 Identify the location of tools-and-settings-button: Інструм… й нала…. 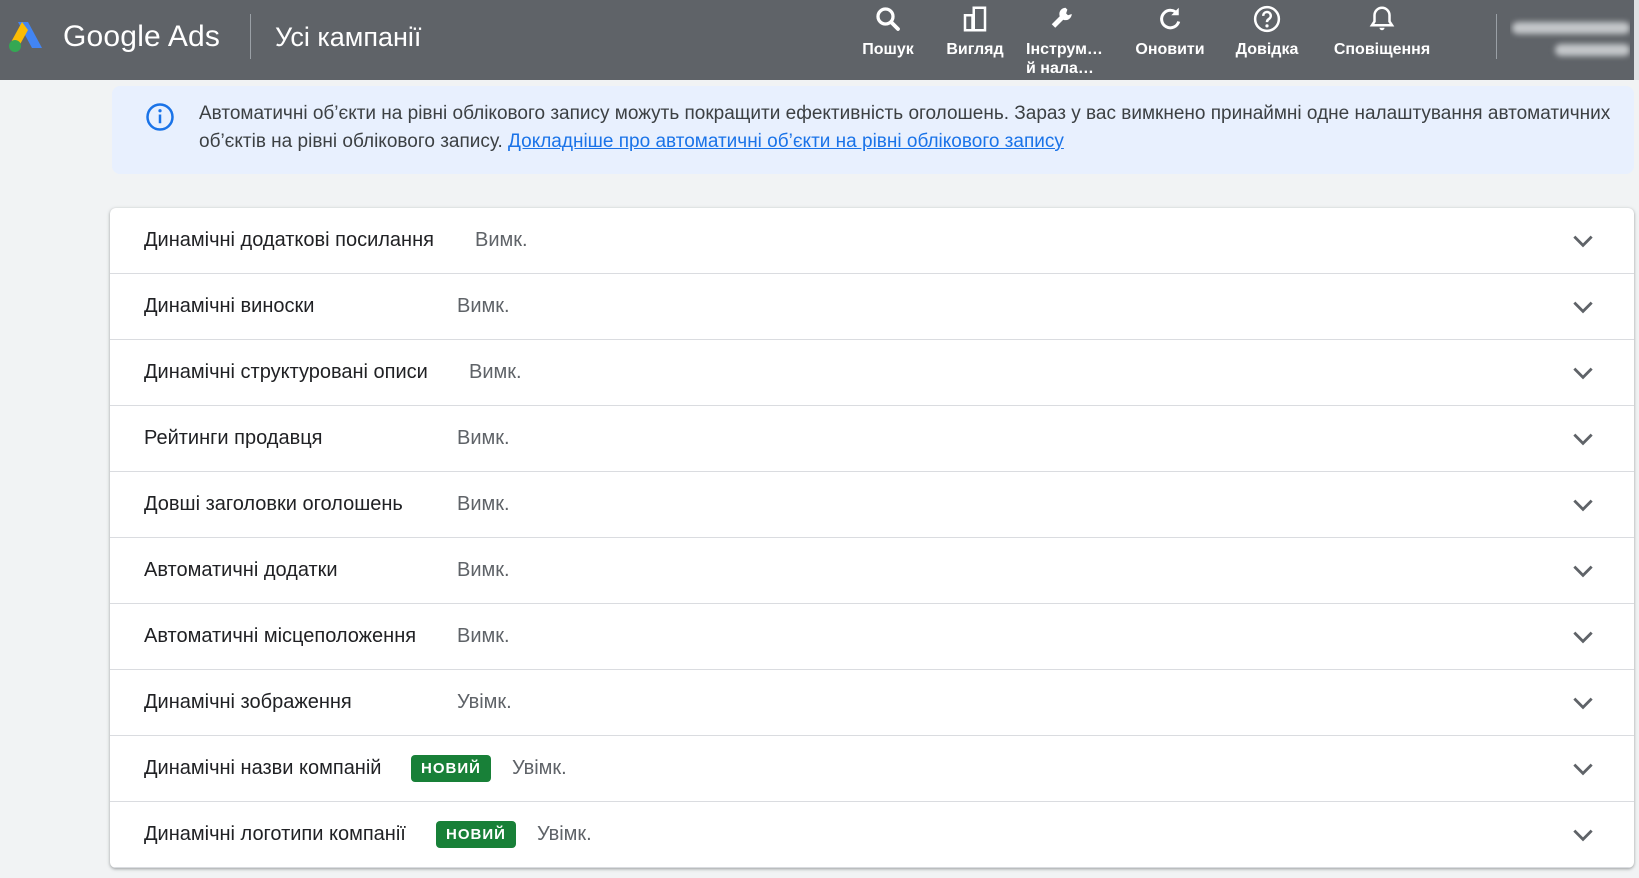
(1071, 41).